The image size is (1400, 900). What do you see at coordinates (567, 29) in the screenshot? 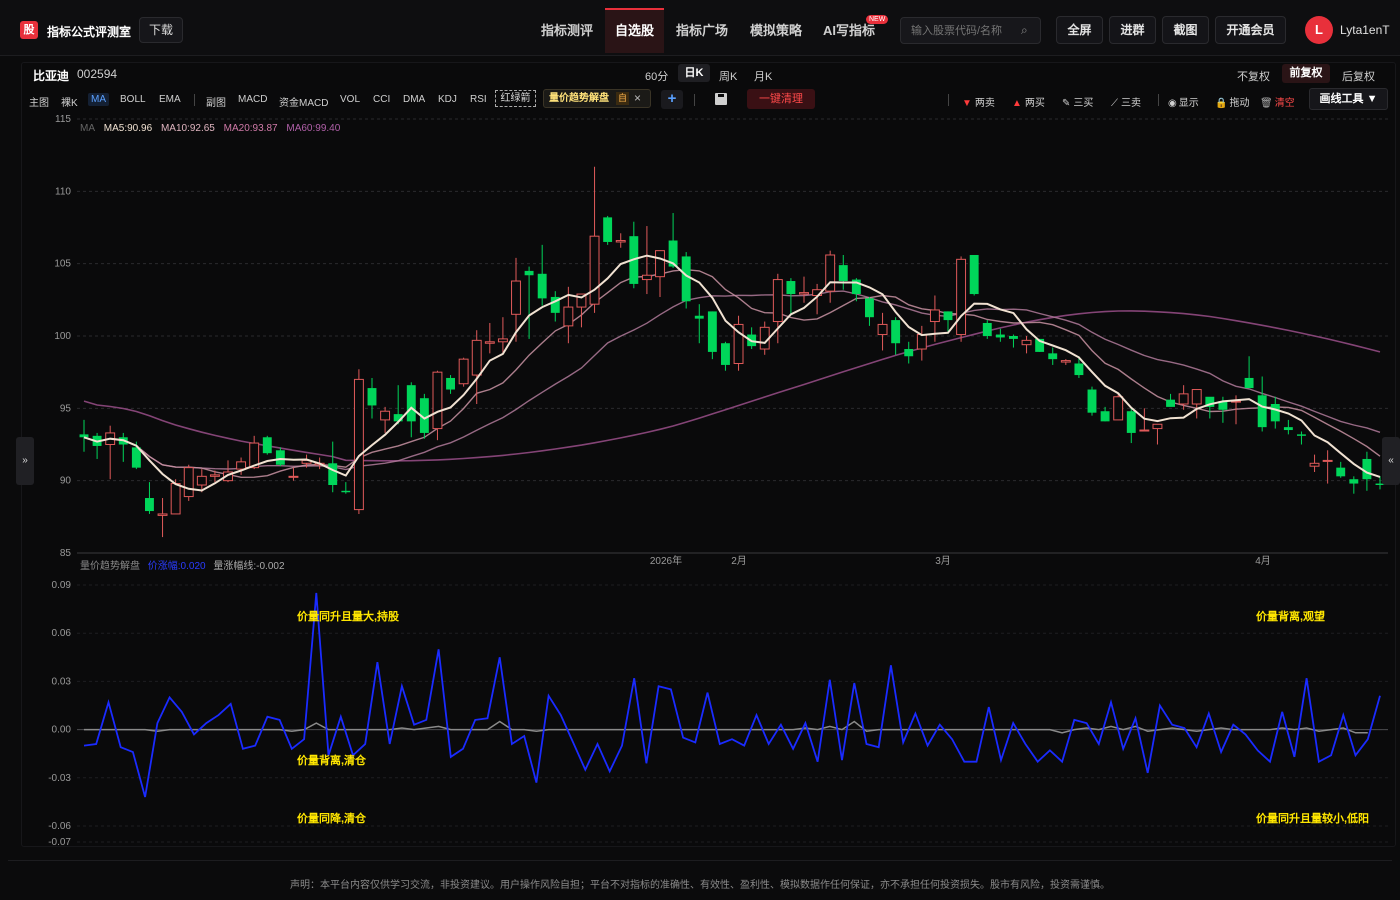
I see `nav-evaluation: 指标测评` at bounding box center [567, 29].